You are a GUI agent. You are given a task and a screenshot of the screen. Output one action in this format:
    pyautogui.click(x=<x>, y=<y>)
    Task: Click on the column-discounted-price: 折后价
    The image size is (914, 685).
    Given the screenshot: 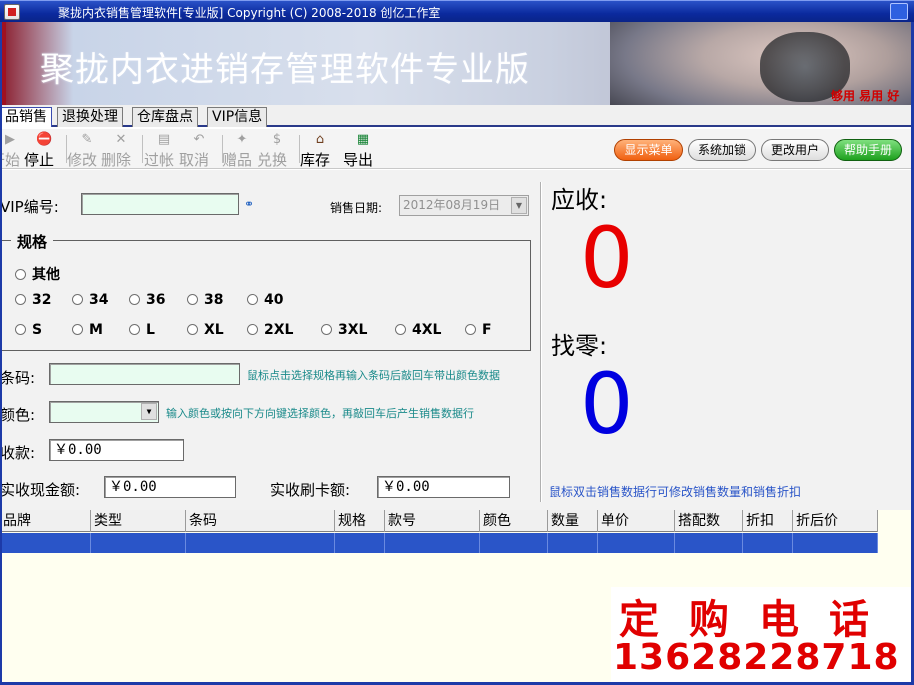 What is the action you would take?
    pyautogui.click(x=835, y=521)
    